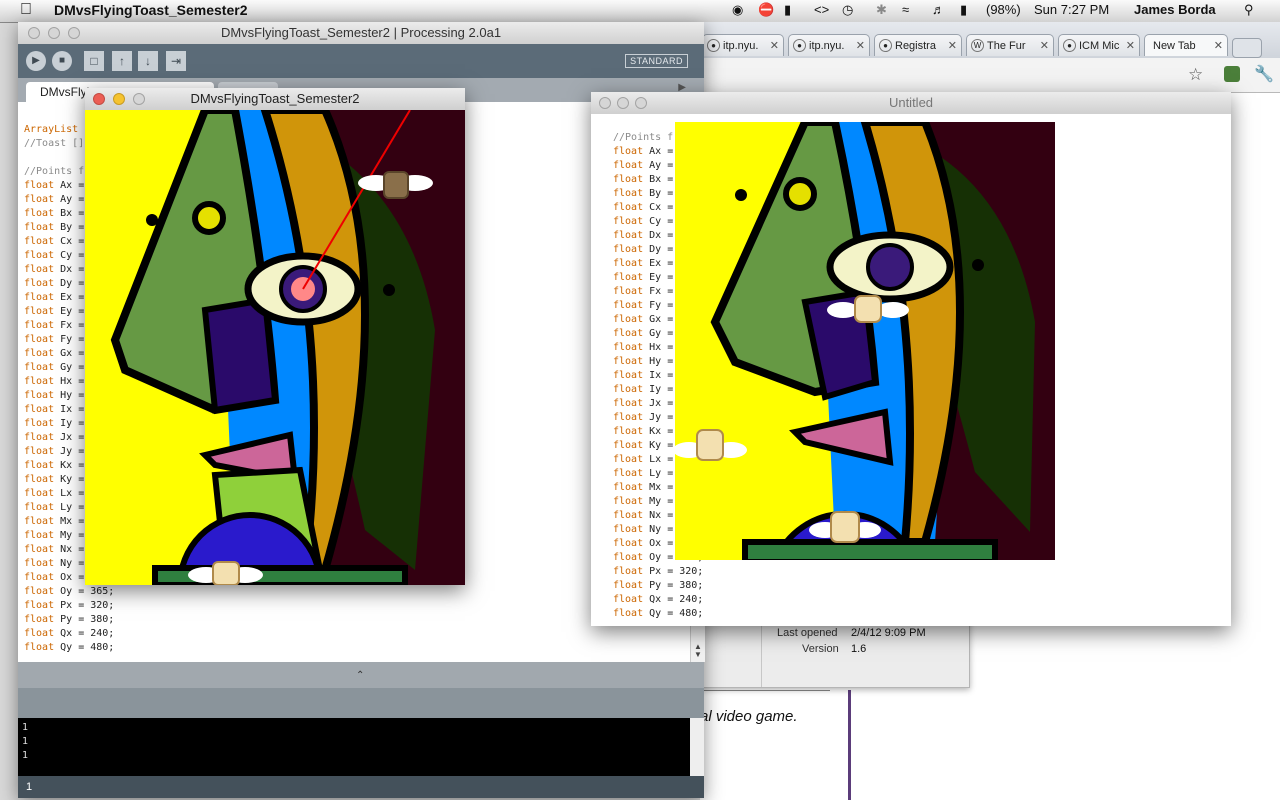 The width and height of the screenshot is (1280, 800). What do you see at coordinates (69, 479) in the screenshot?
I see `code-text: Ky =` at bounding box center [69, 479].